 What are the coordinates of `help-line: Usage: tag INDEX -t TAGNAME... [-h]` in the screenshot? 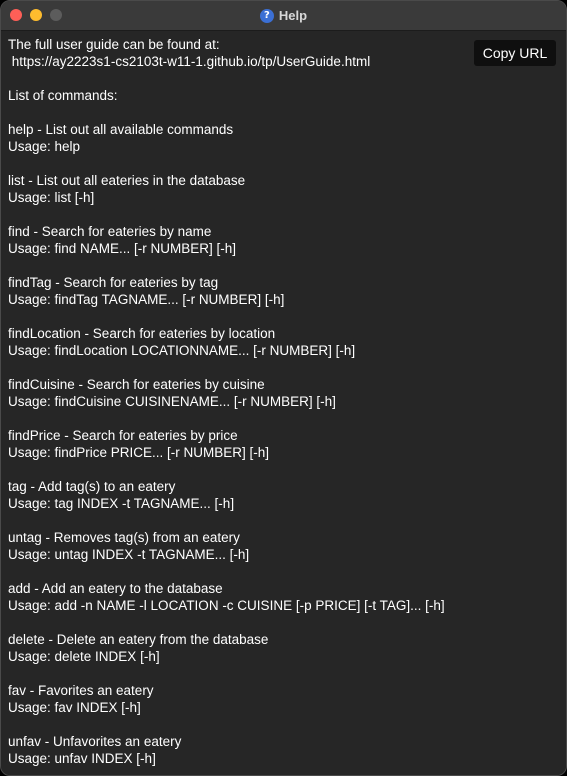 It's located at (121, 503).